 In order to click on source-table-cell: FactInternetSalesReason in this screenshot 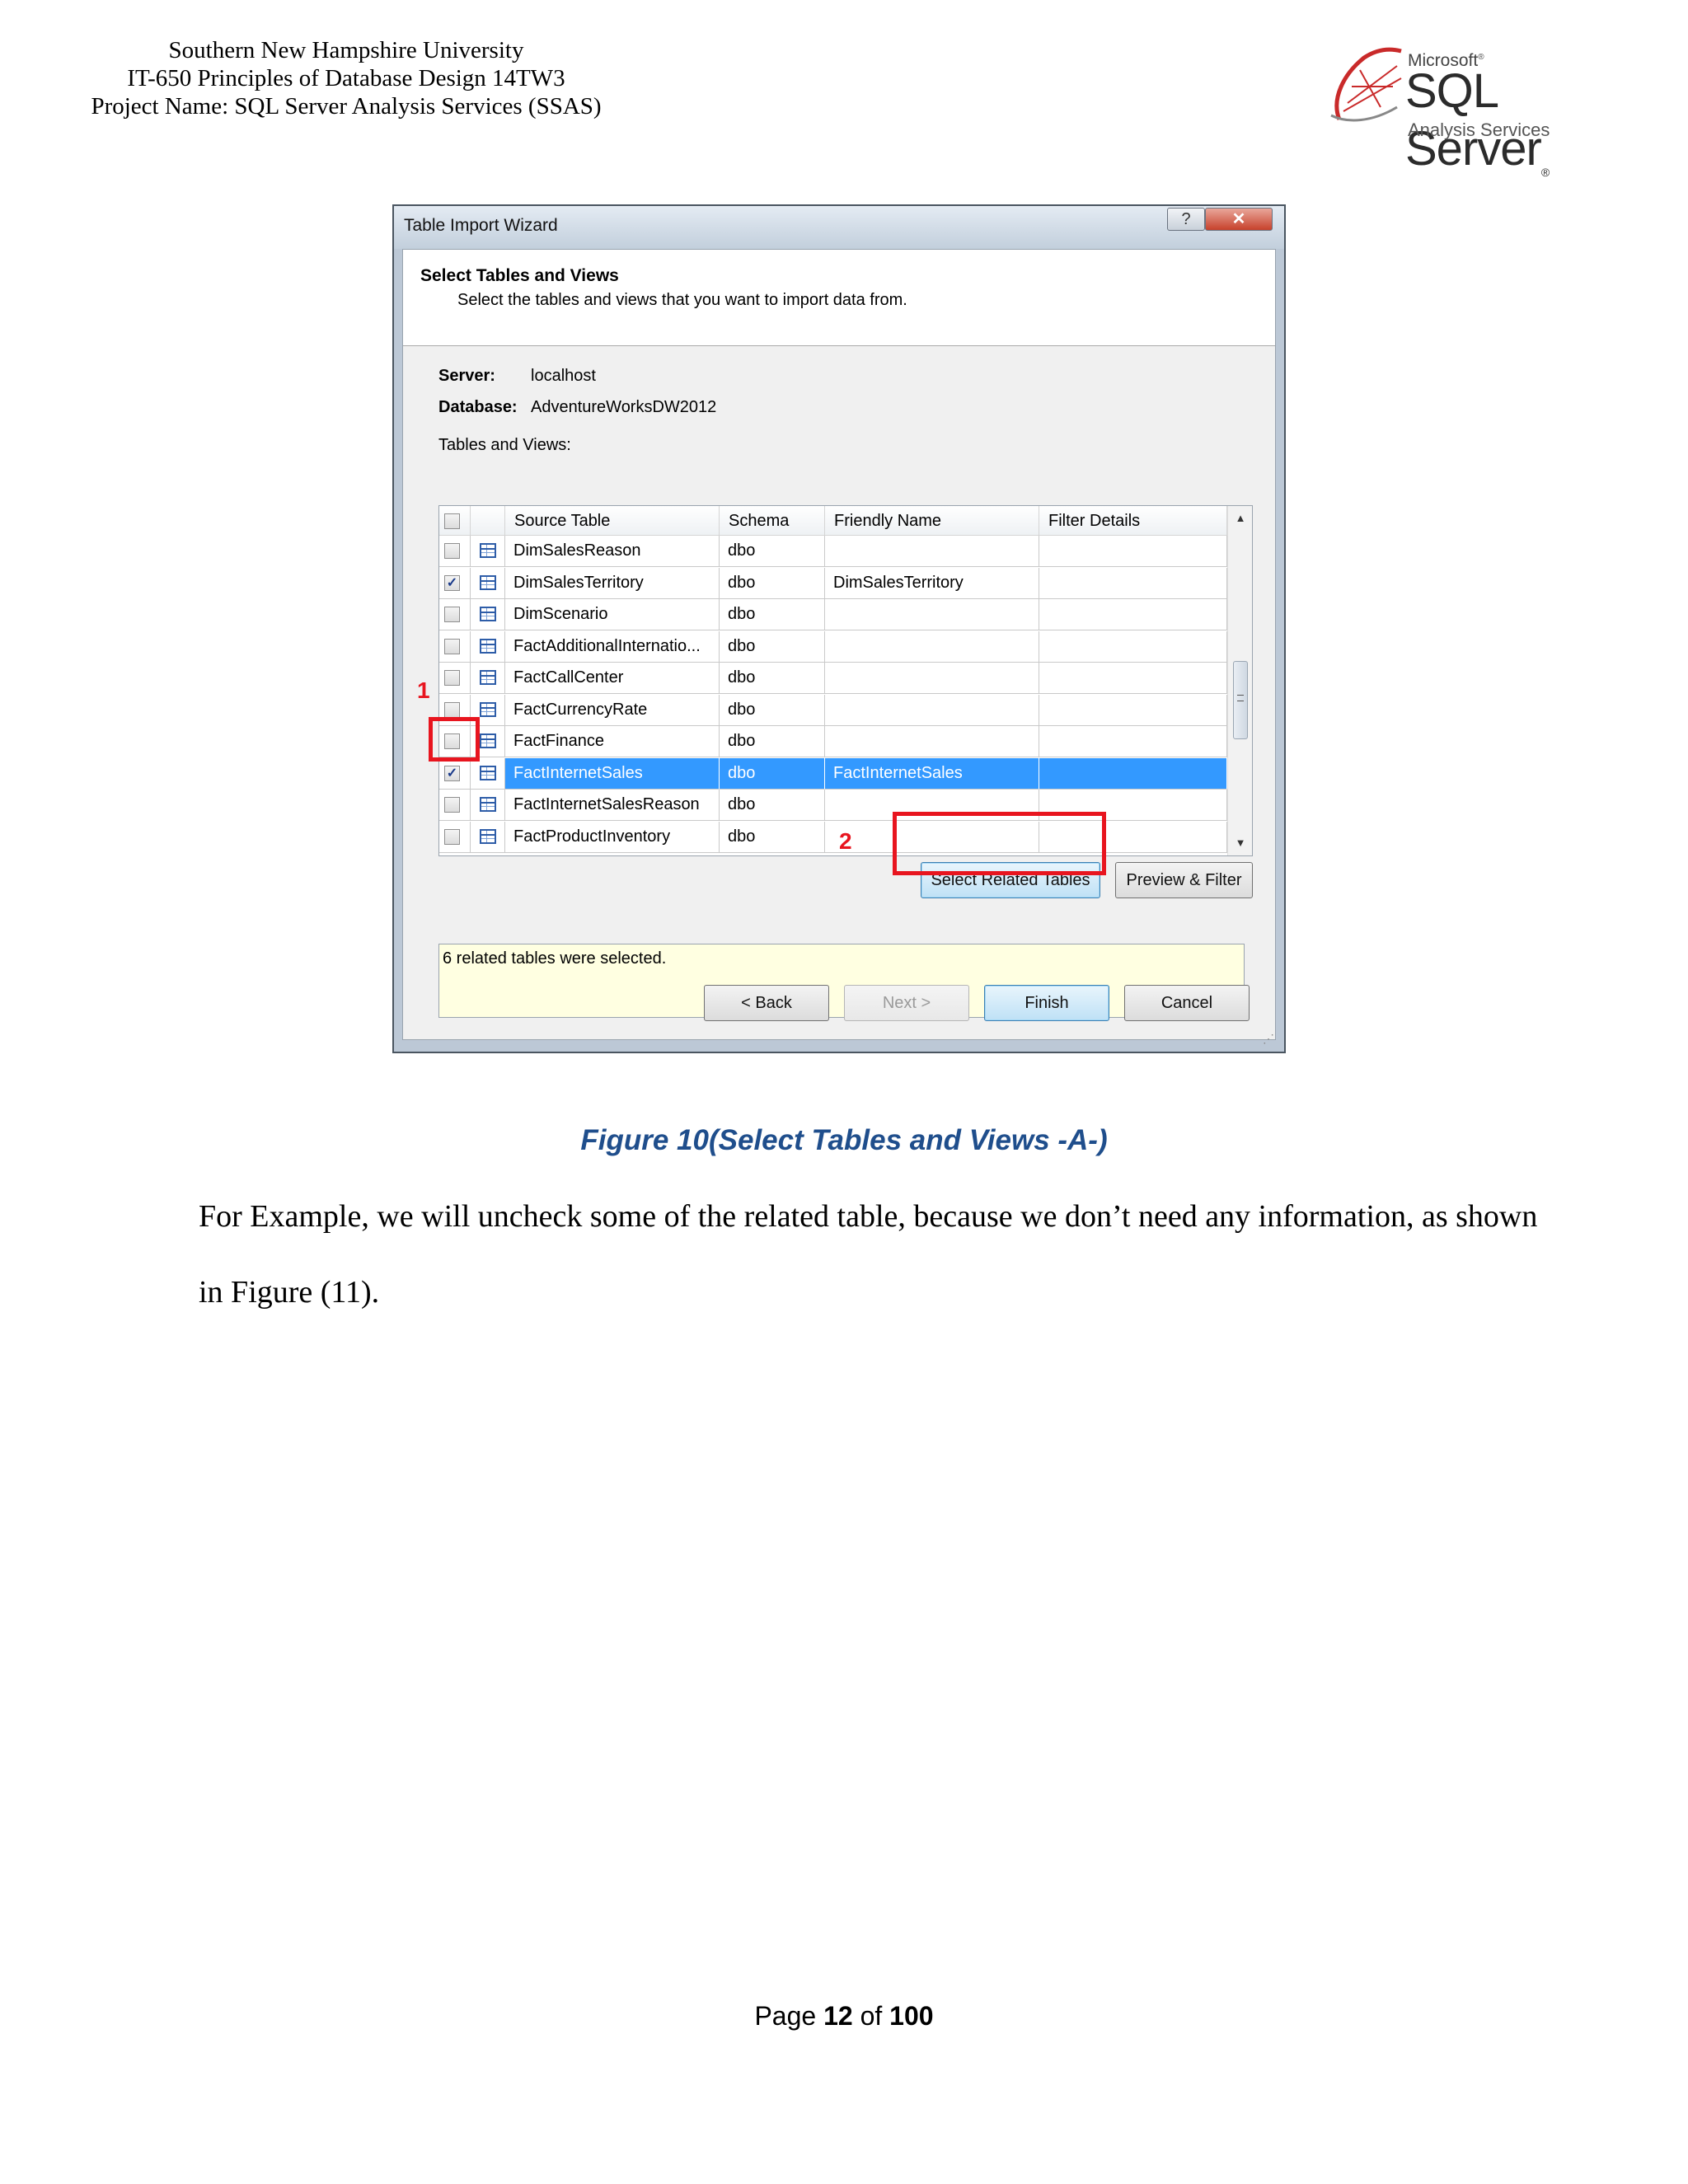, I will do `click(613, 805)`.